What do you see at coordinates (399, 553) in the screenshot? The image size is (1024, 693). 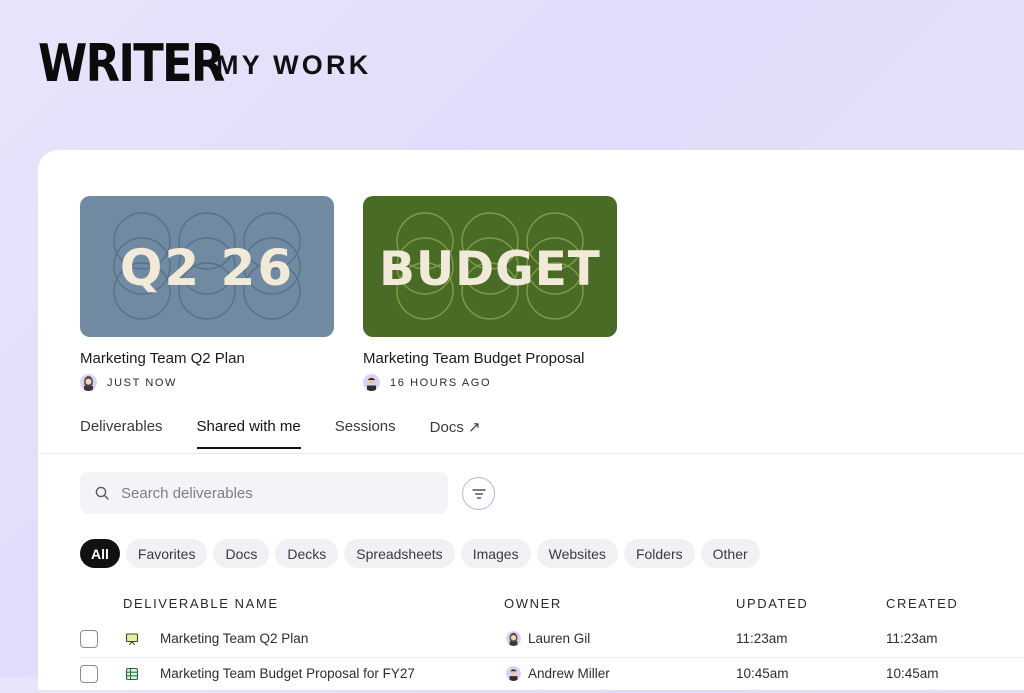 I see `chip-spreadsheets: Spreadsheets` at bounding box center [399, 553].